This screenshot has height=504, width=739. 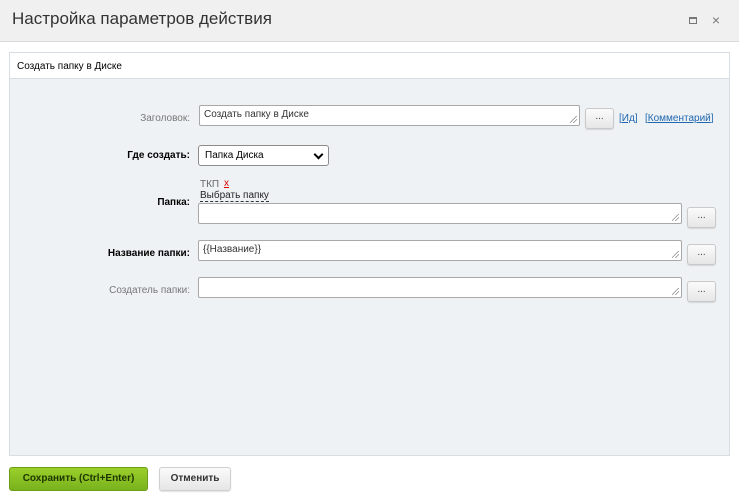 What do you see at coordinates (234, 196) in the screenshot?
I see `pick-folder-link: Выбрать папку` at bounding box center [234, 196].